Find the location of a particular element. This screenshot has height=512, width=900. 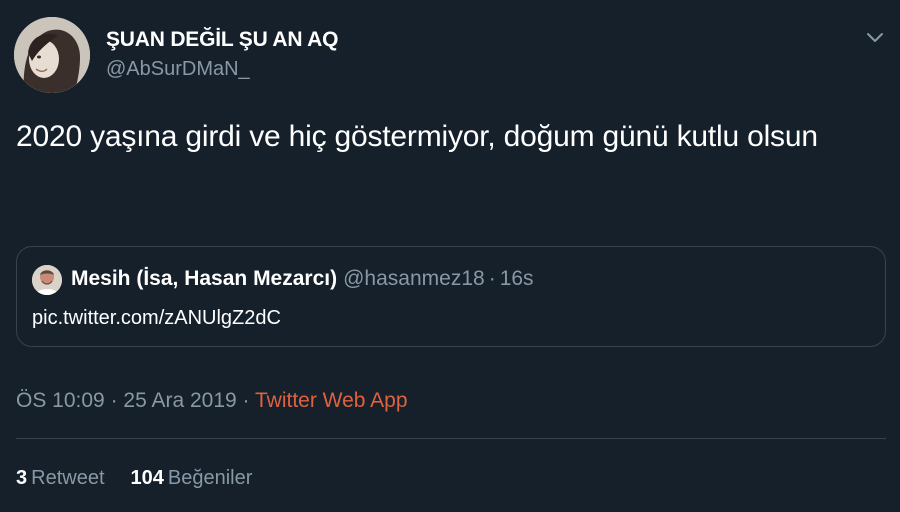

likes-count: 104 is located at coordinates (147, 478).